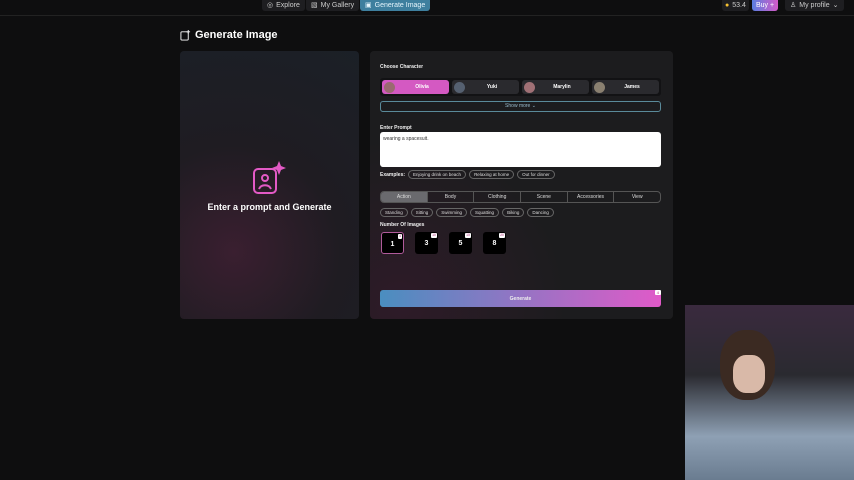  Describe the element at coordinates (394, 212) in the screenshot. I see `action-chip: Standing` at that location.